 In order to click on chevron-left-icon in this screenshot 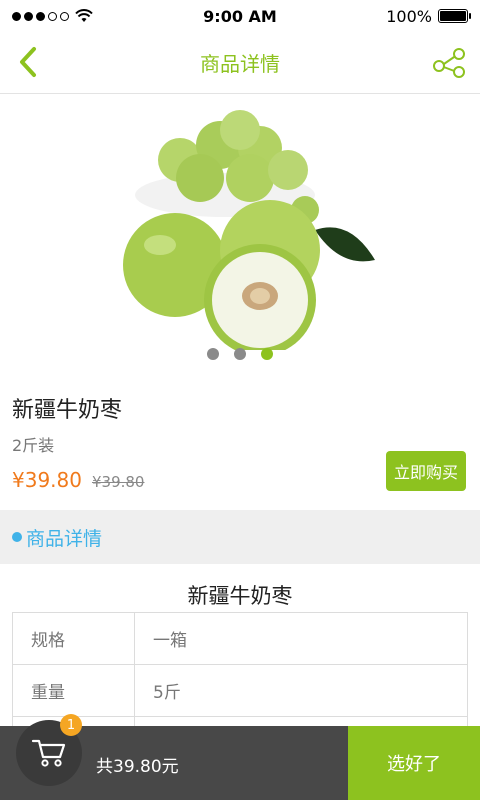, I will do `click(28, 62)`.